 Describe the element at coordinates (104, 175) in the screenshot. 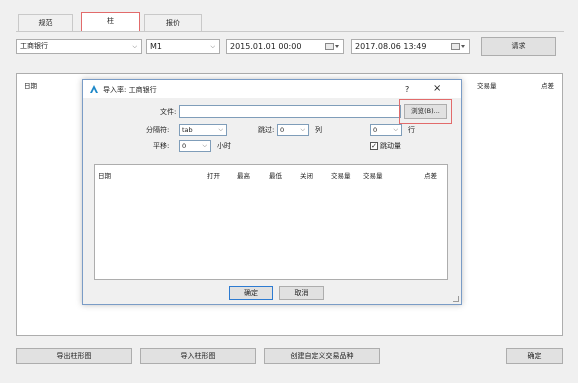

I see `preview-header-date: 日期` at that location.